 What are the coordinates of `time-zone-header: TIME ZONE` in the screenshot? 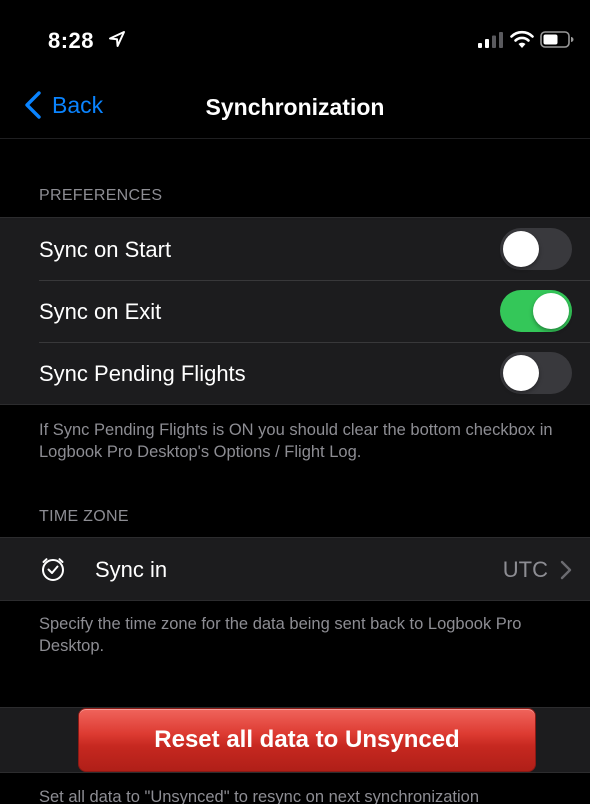 It's located at (84, 516).